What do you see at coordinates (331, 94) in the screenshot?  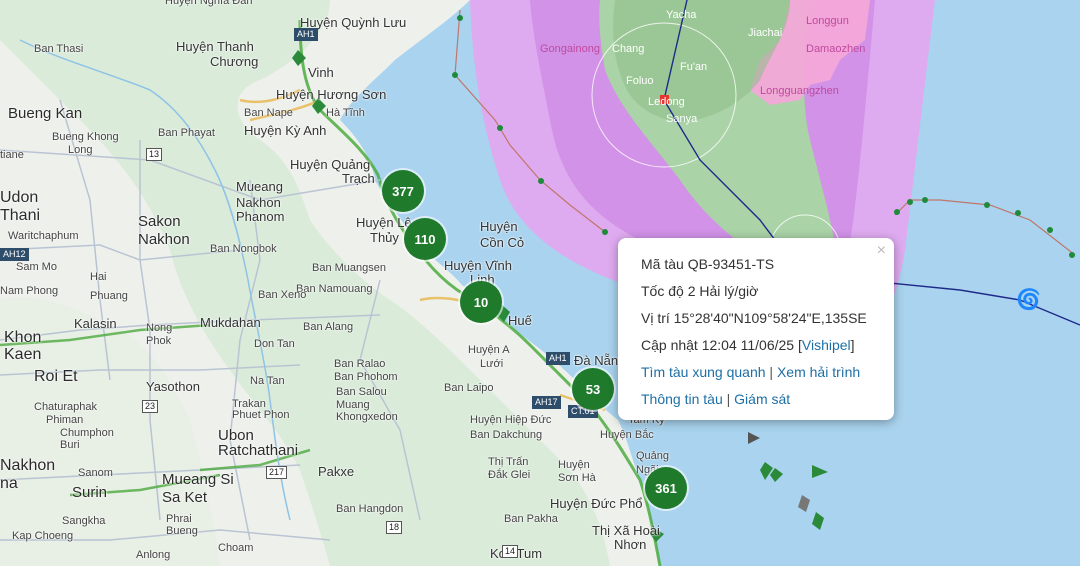 I see `place-label: Huyện Hương Sơn` at bounding box center [331, 94].